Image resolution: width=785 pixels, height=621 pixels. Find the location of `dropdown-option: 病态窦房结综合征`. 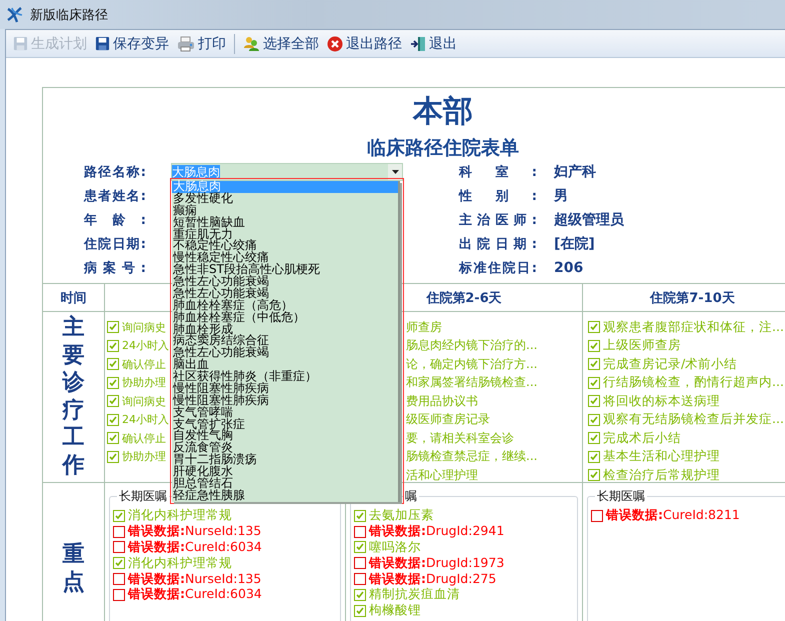

dropdown-option: 病态窦房结综合征 is located at coordinates (285, 341).